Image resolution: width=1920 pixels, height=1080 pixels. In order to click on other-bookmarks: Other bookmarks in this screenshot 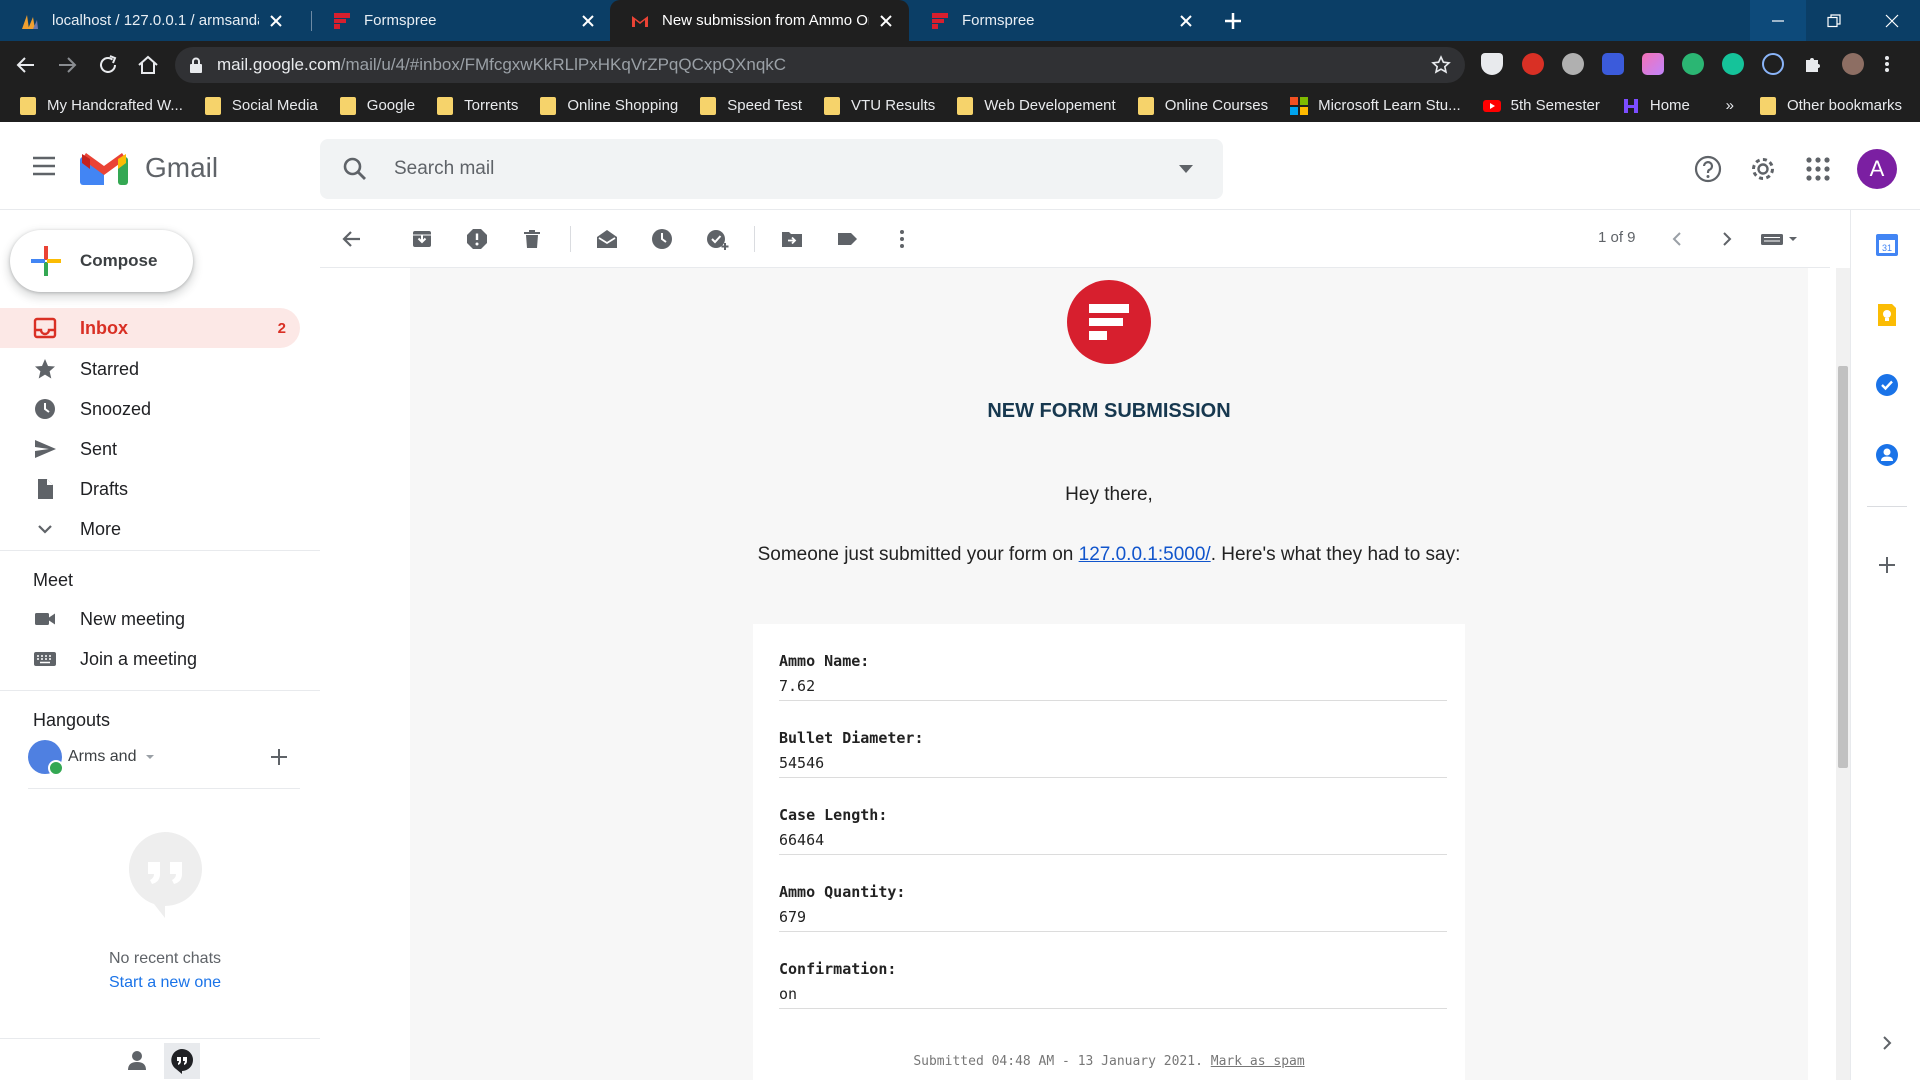, I will do `click(1844, 105)`.